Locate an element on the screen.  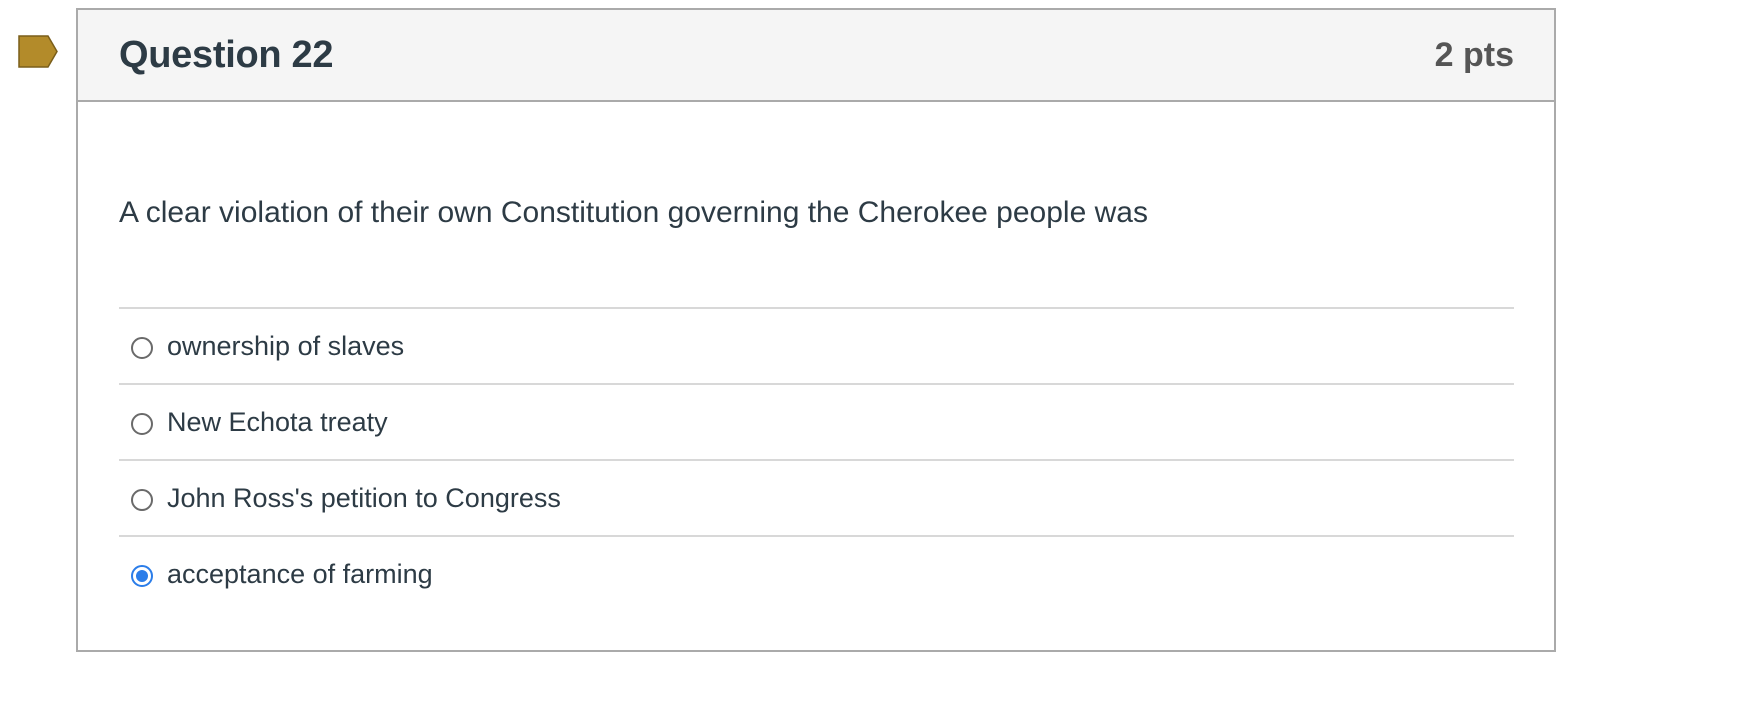
answer-option: ownership of slaves is located at coordinates (816, 345).